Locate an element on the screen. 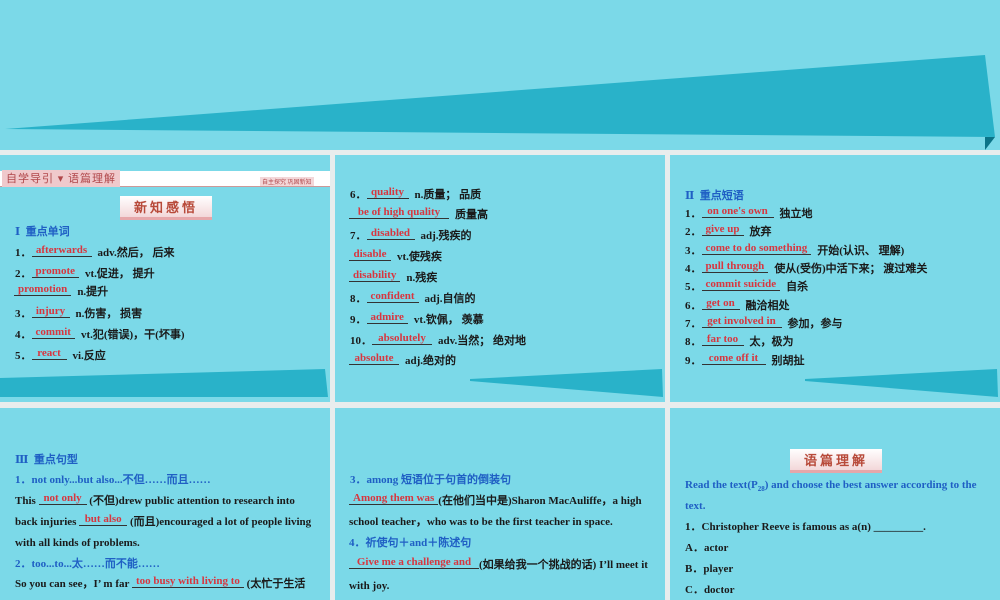 This screenshot has width=1000, height=600. item-number: 7． is located at coordinates (693, 324).